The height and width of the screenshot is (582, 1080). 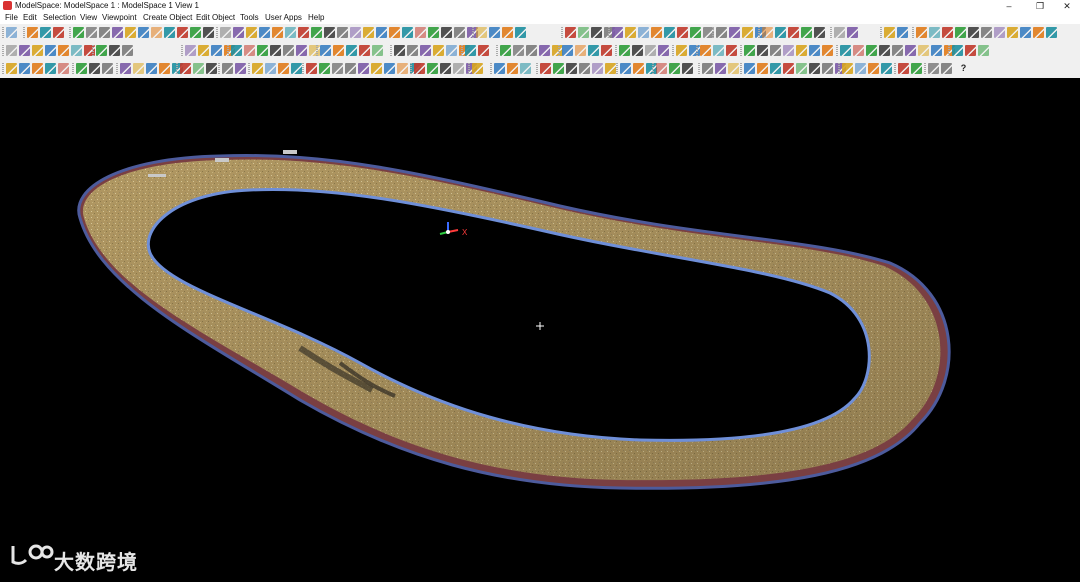 What do you see at coordinates (316, 18) in the screenshot?
I see `menu-help: Help` at bounding box center [316, 18].